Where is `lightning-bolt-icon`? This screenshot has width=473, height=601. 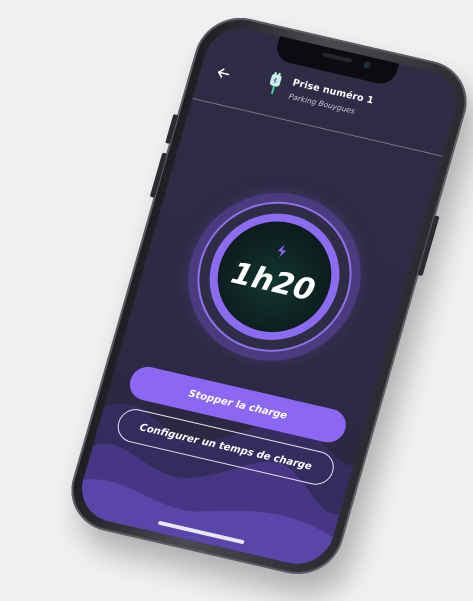 lightning-bolt-icon is located at coordinates (282, 251).